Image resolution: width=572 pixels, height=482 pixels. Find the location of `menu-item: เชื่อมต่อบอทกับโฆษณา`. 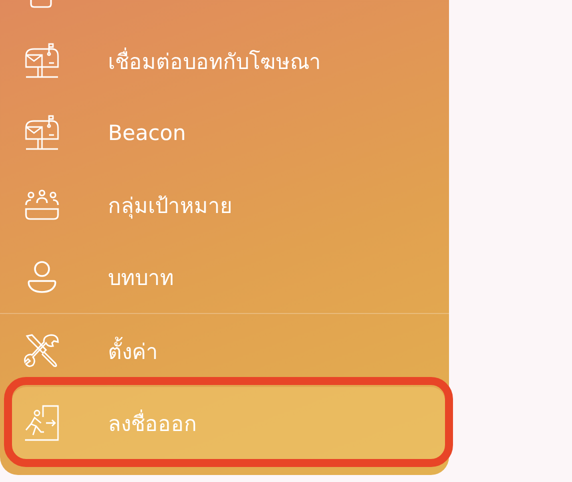

menu-item: เชื่อมต่อบอทกับโฆษณา is located at coordinates (228, 61).